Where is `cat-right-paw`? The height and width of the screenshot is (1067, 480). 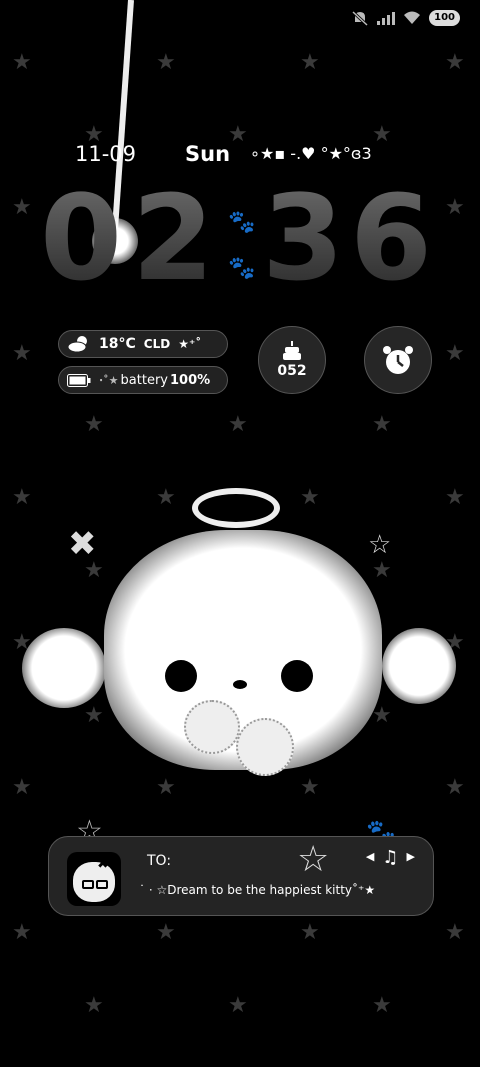
cat-right-paw is located at coordinates (265, 747).